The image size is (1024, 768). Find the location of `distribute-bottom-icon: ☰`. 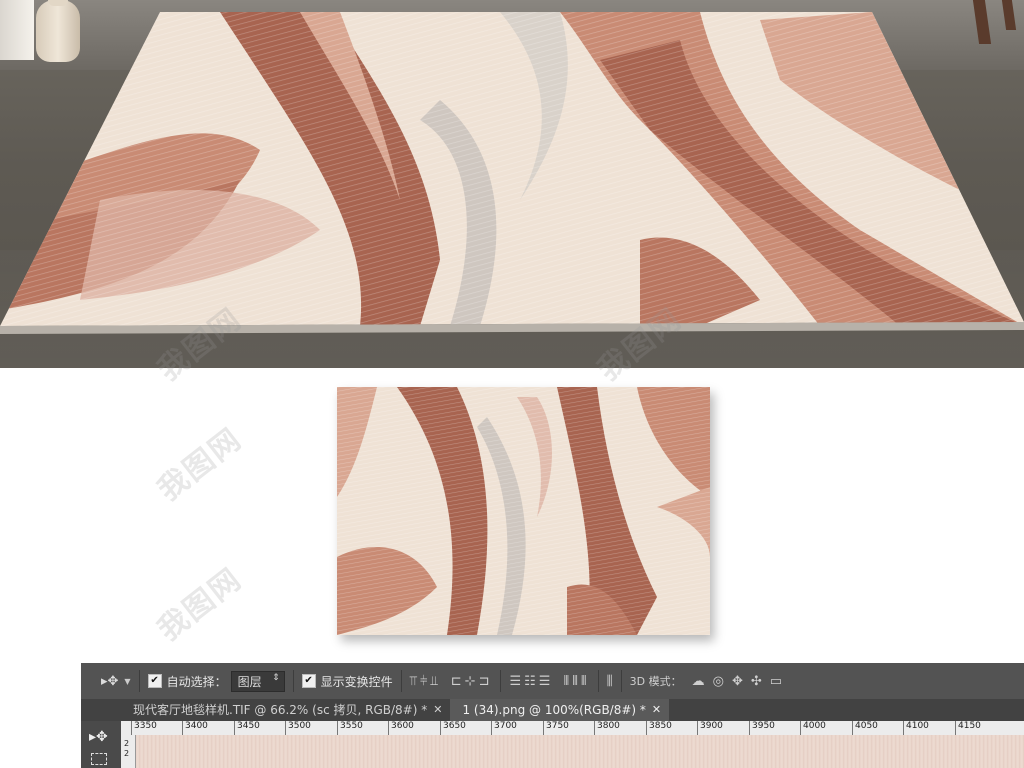

distribute-bottom-icon: ☰ is located at coordinates (546, 681).